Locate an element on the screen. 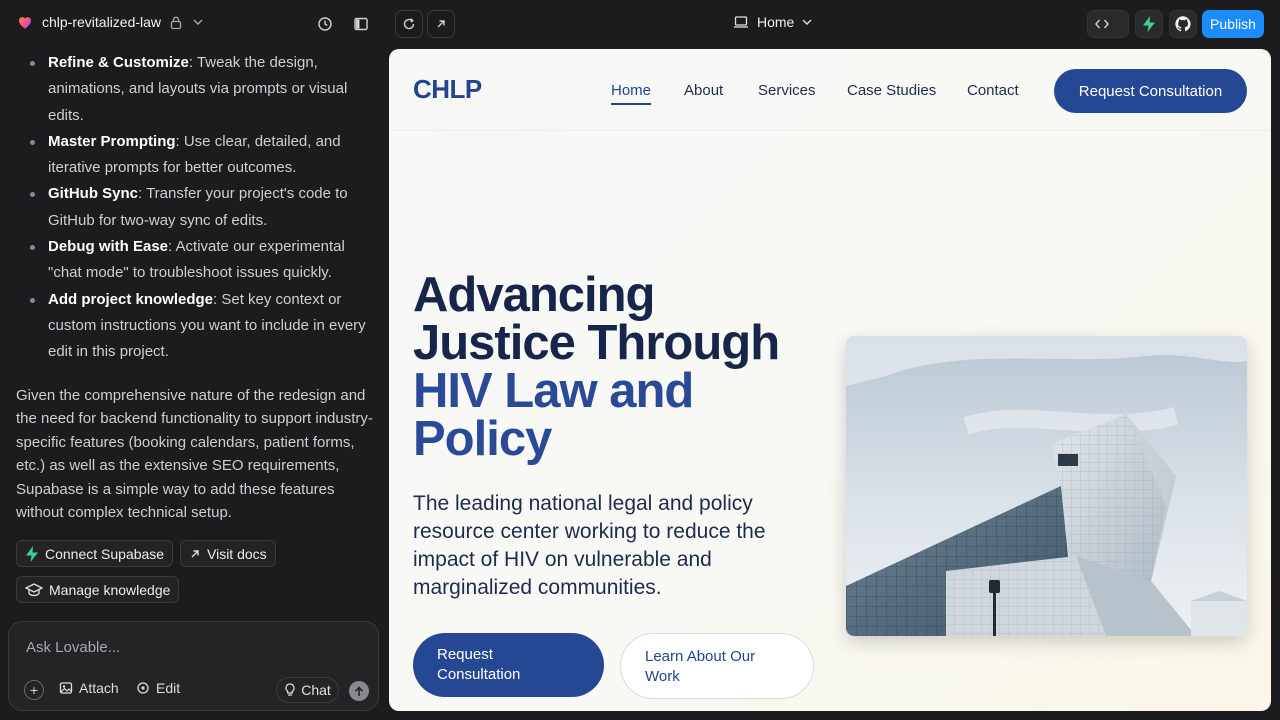  code-view-button is located at coordinates (1108, 24).